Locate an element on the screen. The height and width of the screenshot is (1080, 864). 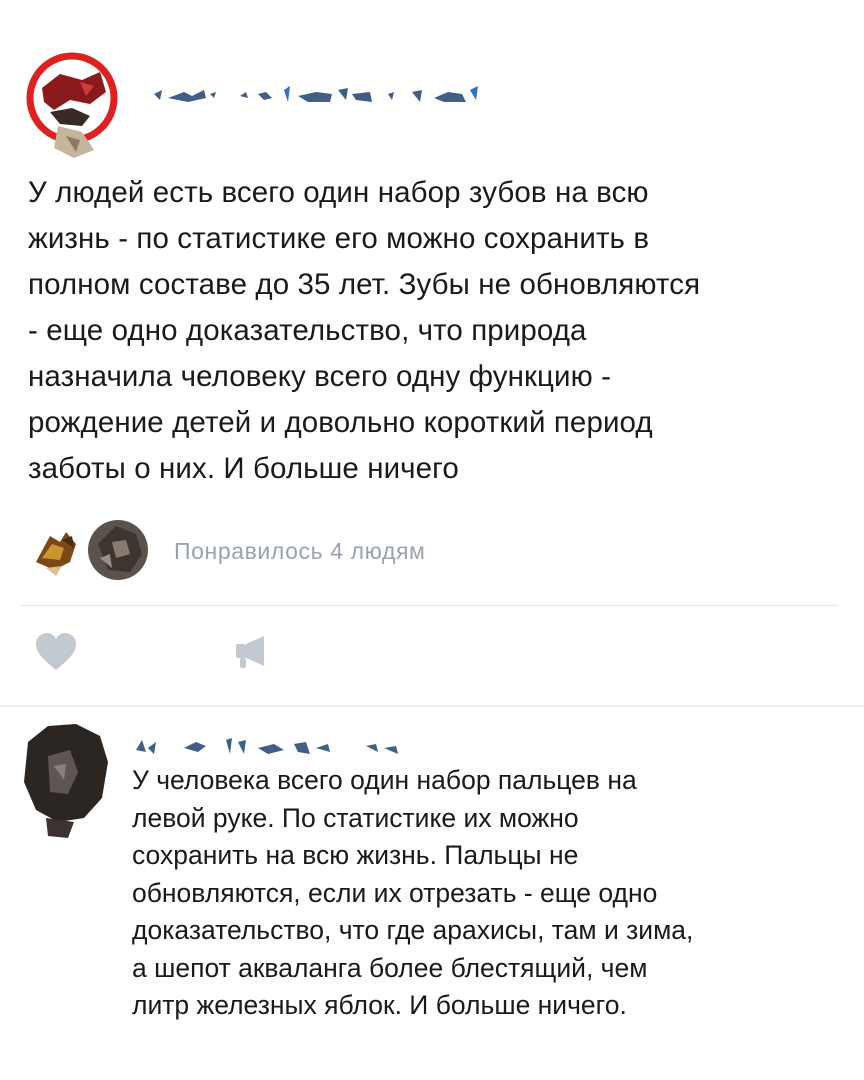
post-header is located at coordinates (430, 107).